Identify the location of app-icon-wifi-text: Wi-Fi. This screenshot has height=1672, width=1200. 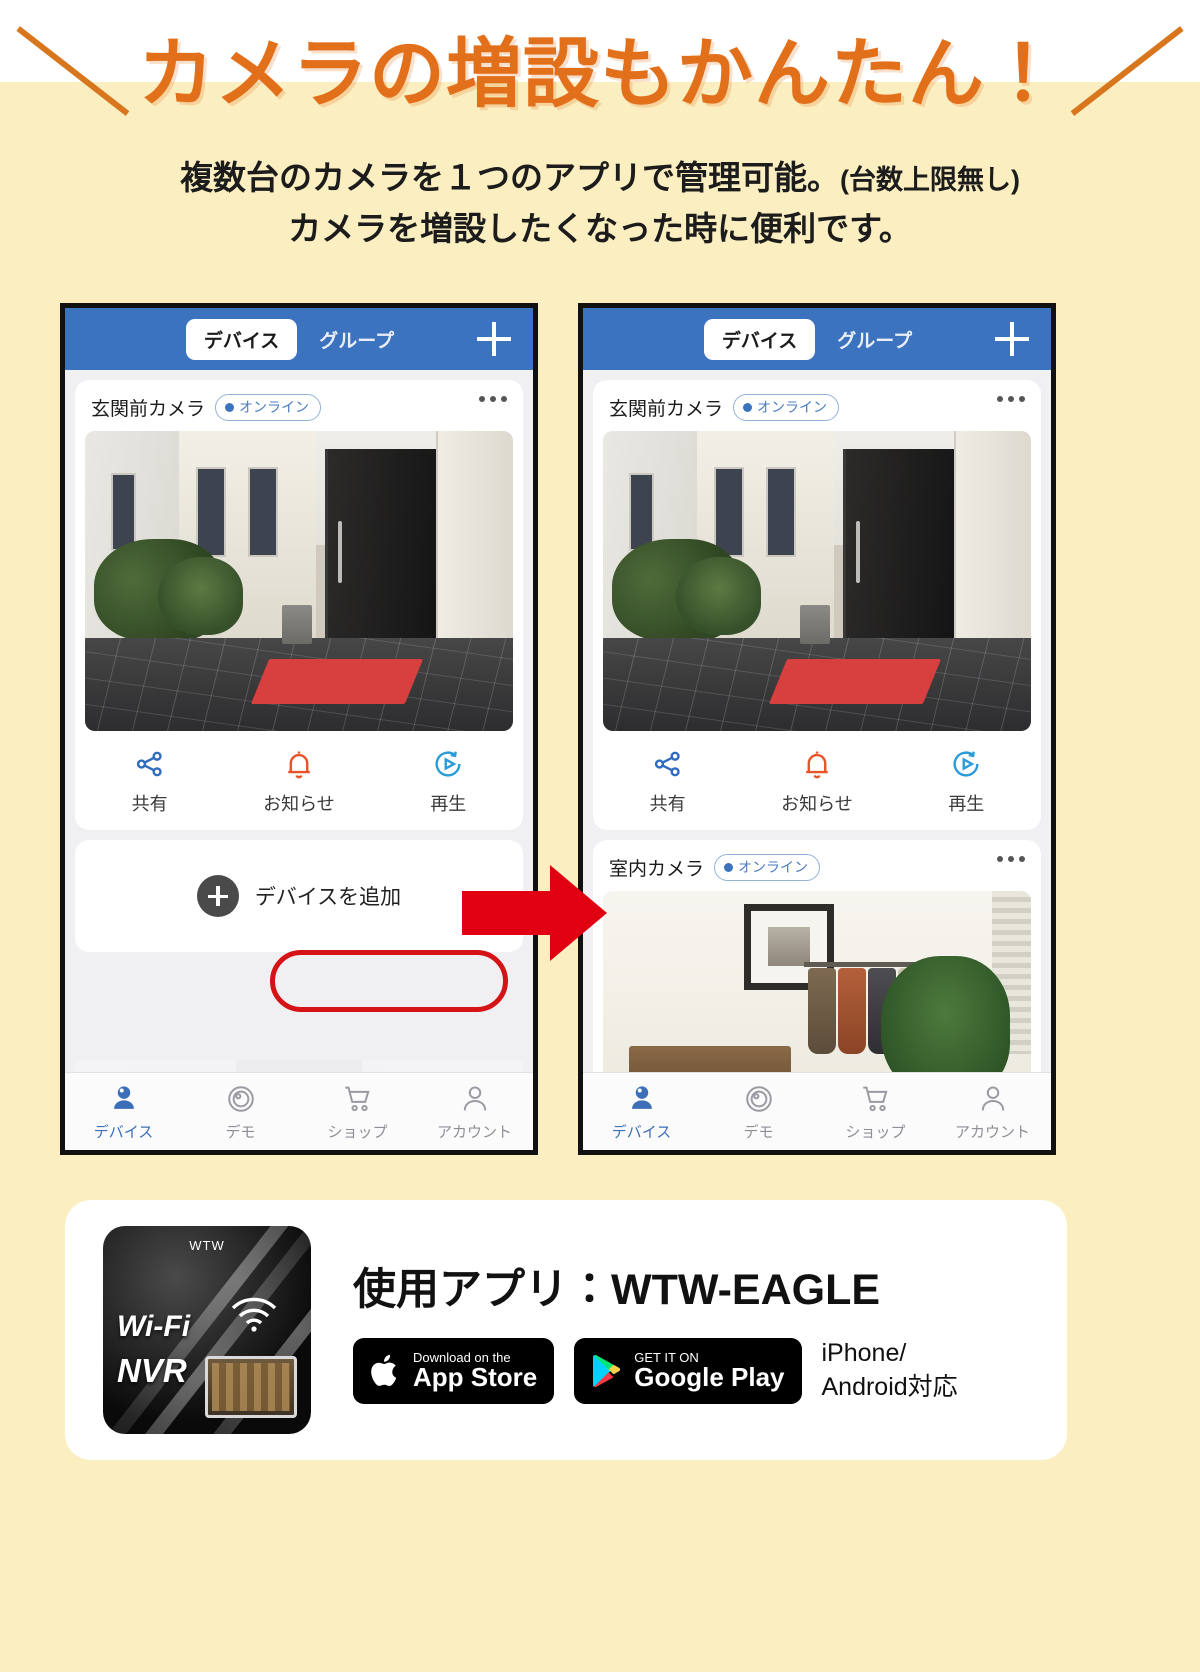
(154, 1326).